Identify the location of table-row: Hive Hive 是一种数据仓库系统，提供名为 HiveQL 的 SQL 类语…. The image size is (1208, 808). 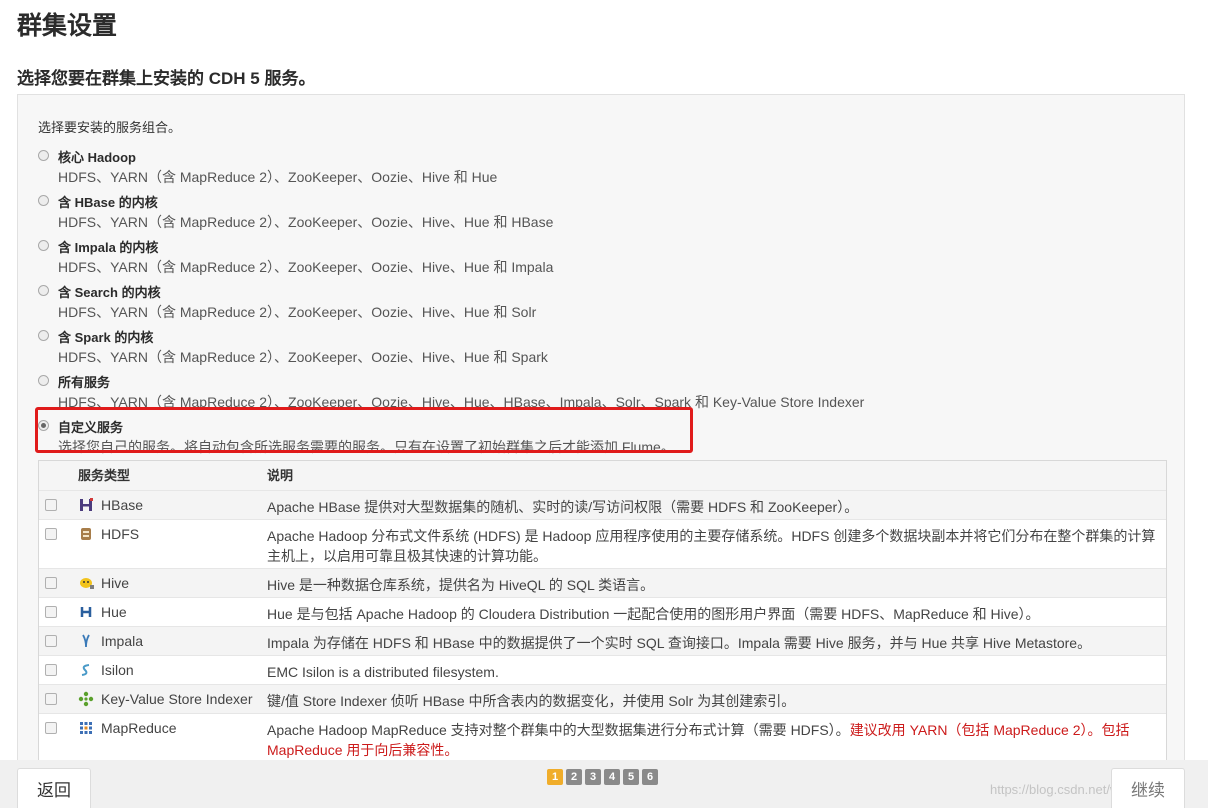
(602, 582).